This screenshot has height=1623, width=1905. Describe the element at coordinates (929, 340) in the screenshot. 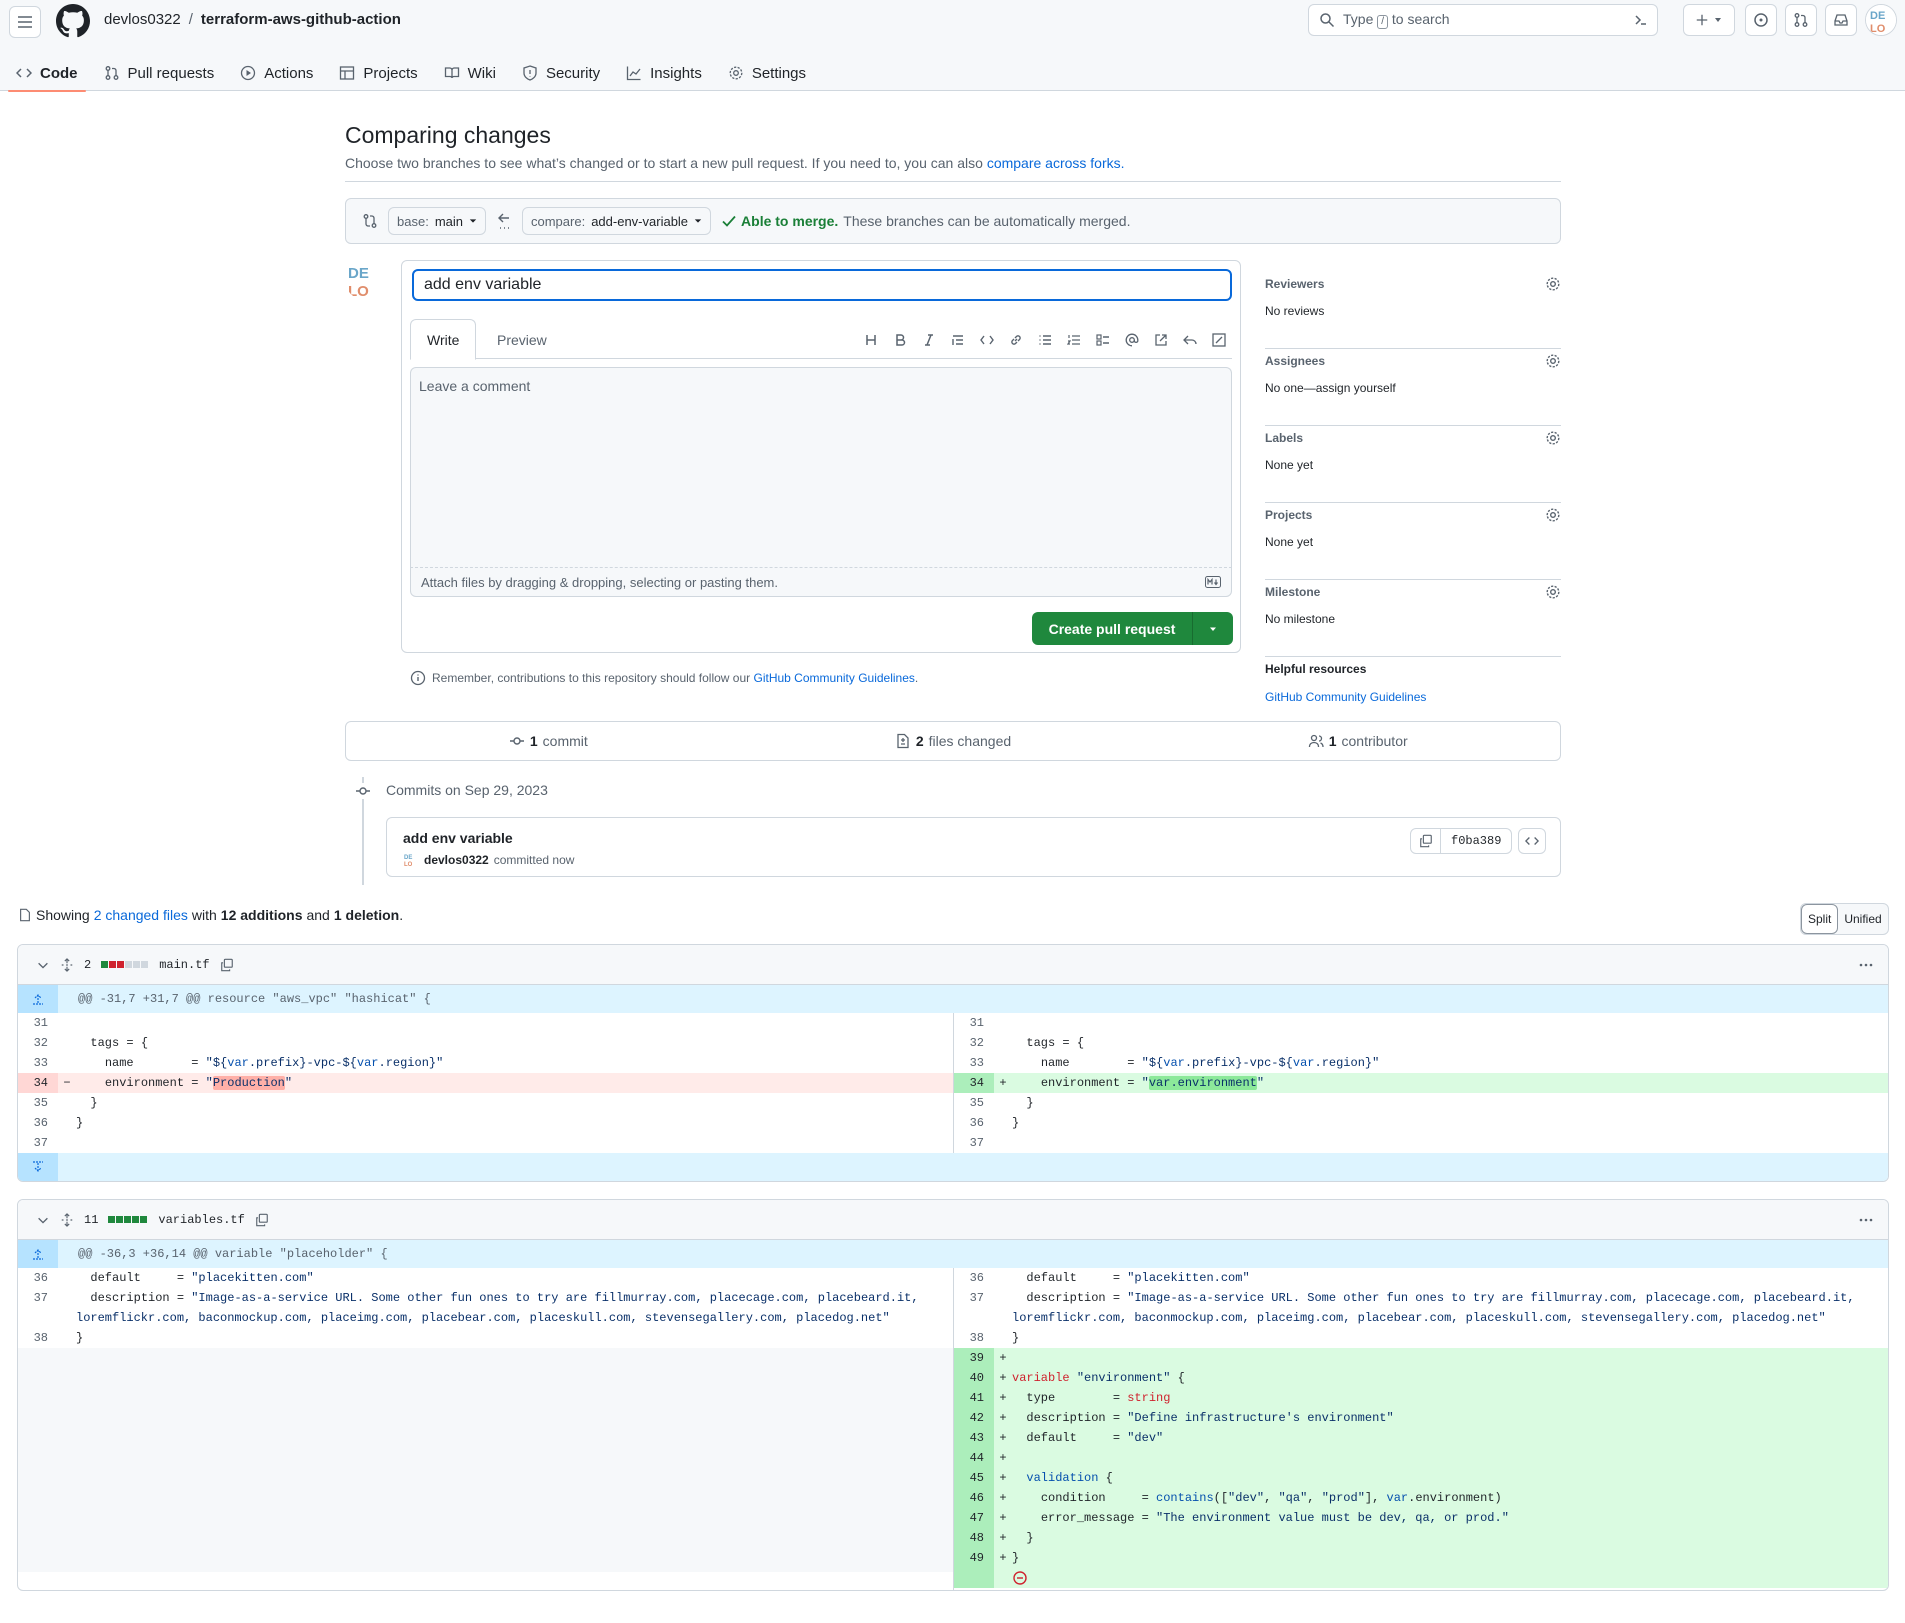

I see `italic-icon` at that location.